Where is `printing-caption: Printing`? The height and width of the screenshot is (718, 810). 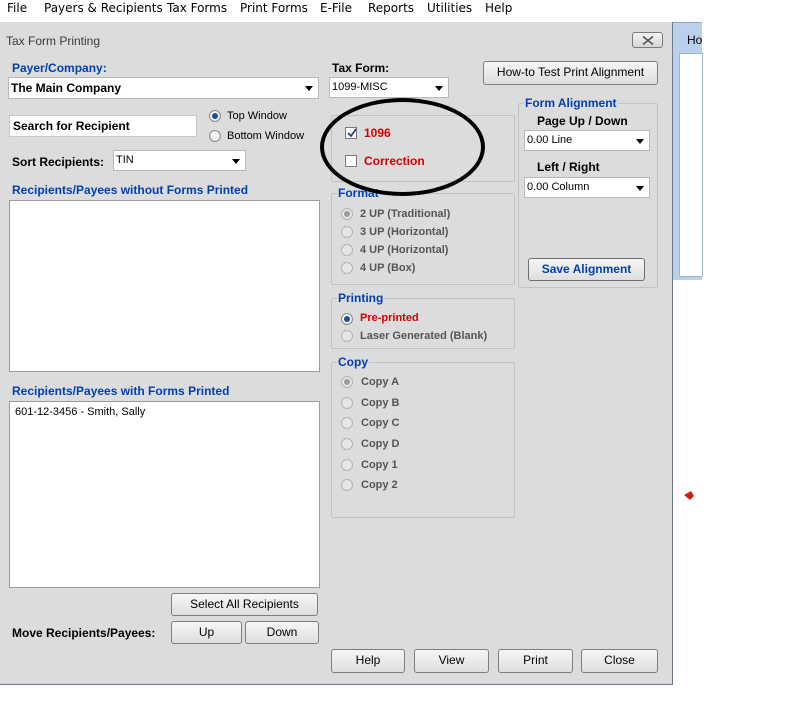 printing-caption: Printing is located at coordinates (361, 298).